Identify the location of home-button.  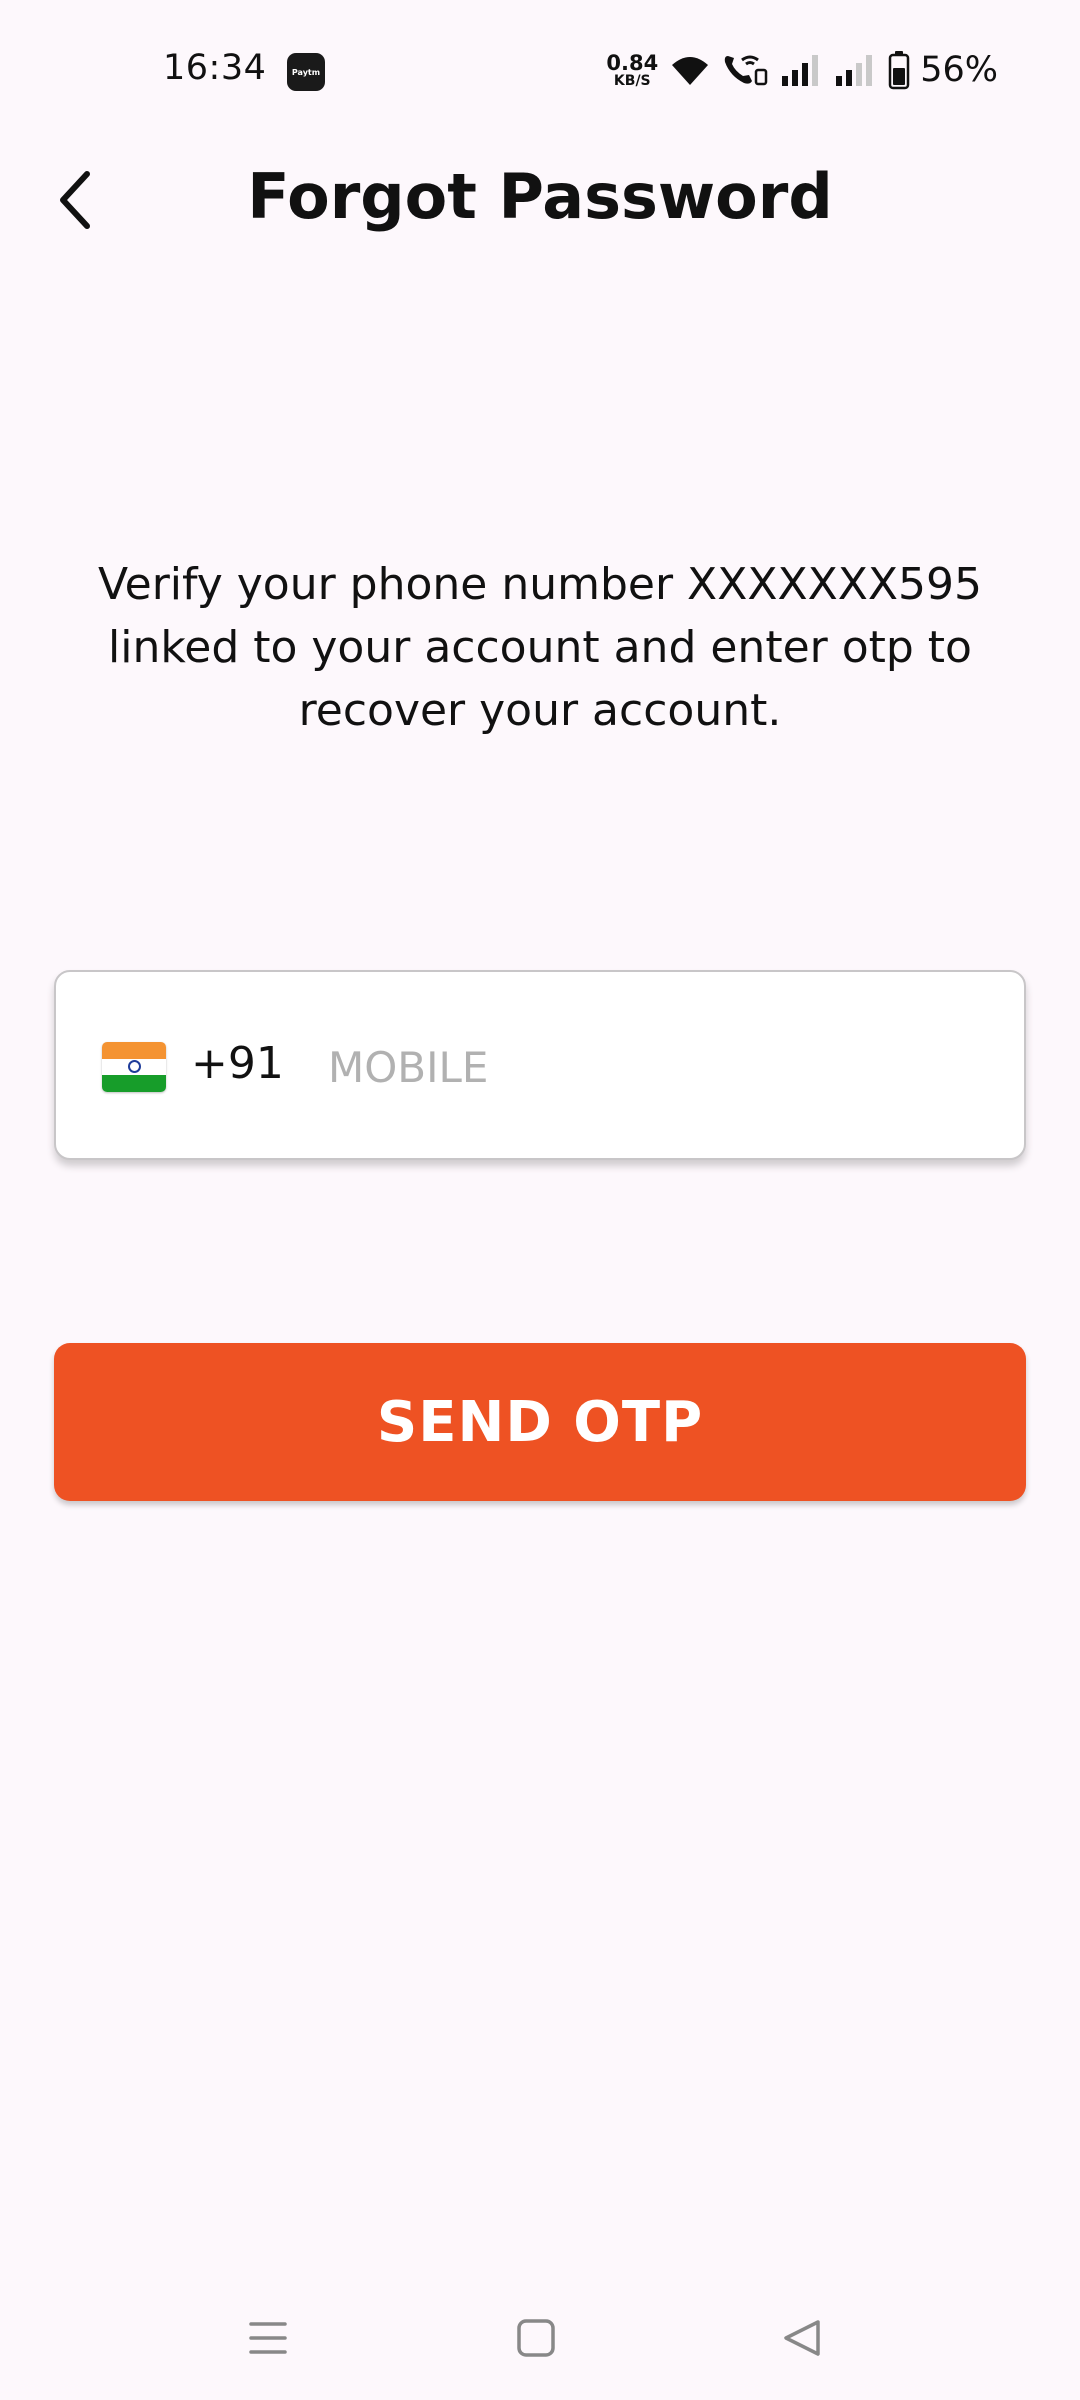
(536, 2338).